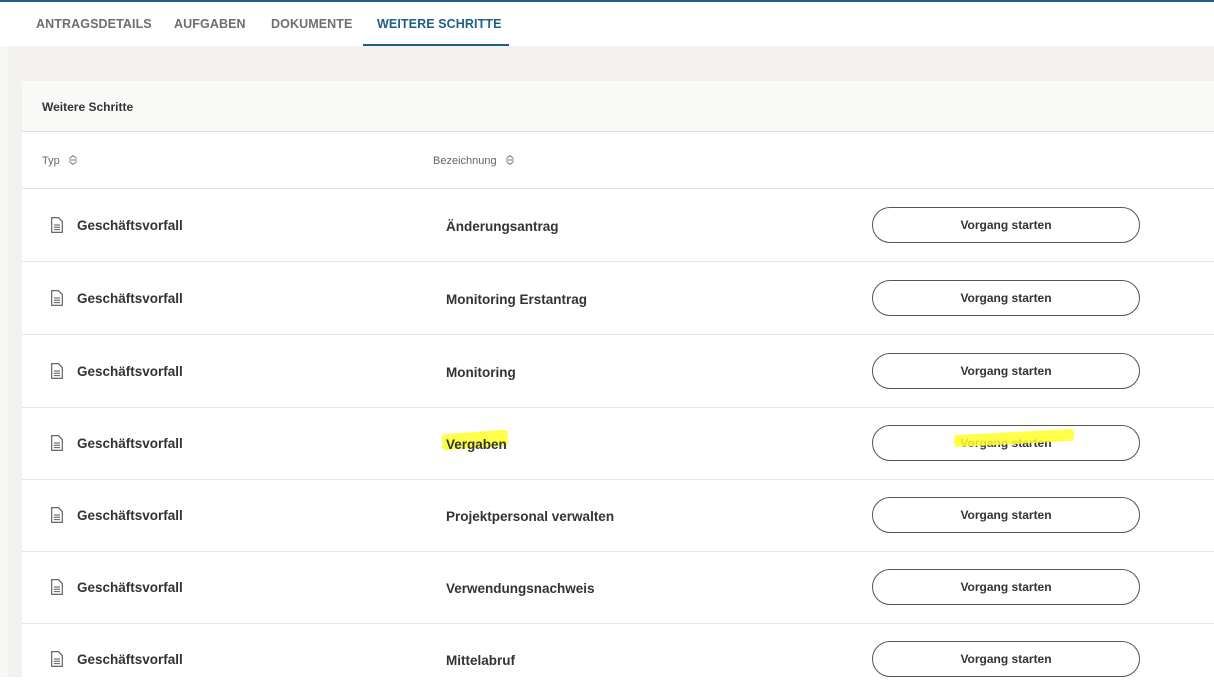 This screenshot has height=695, width=1214. I want to click on column-label-bezeichnung: Bezeichnung, so click(465, 161).